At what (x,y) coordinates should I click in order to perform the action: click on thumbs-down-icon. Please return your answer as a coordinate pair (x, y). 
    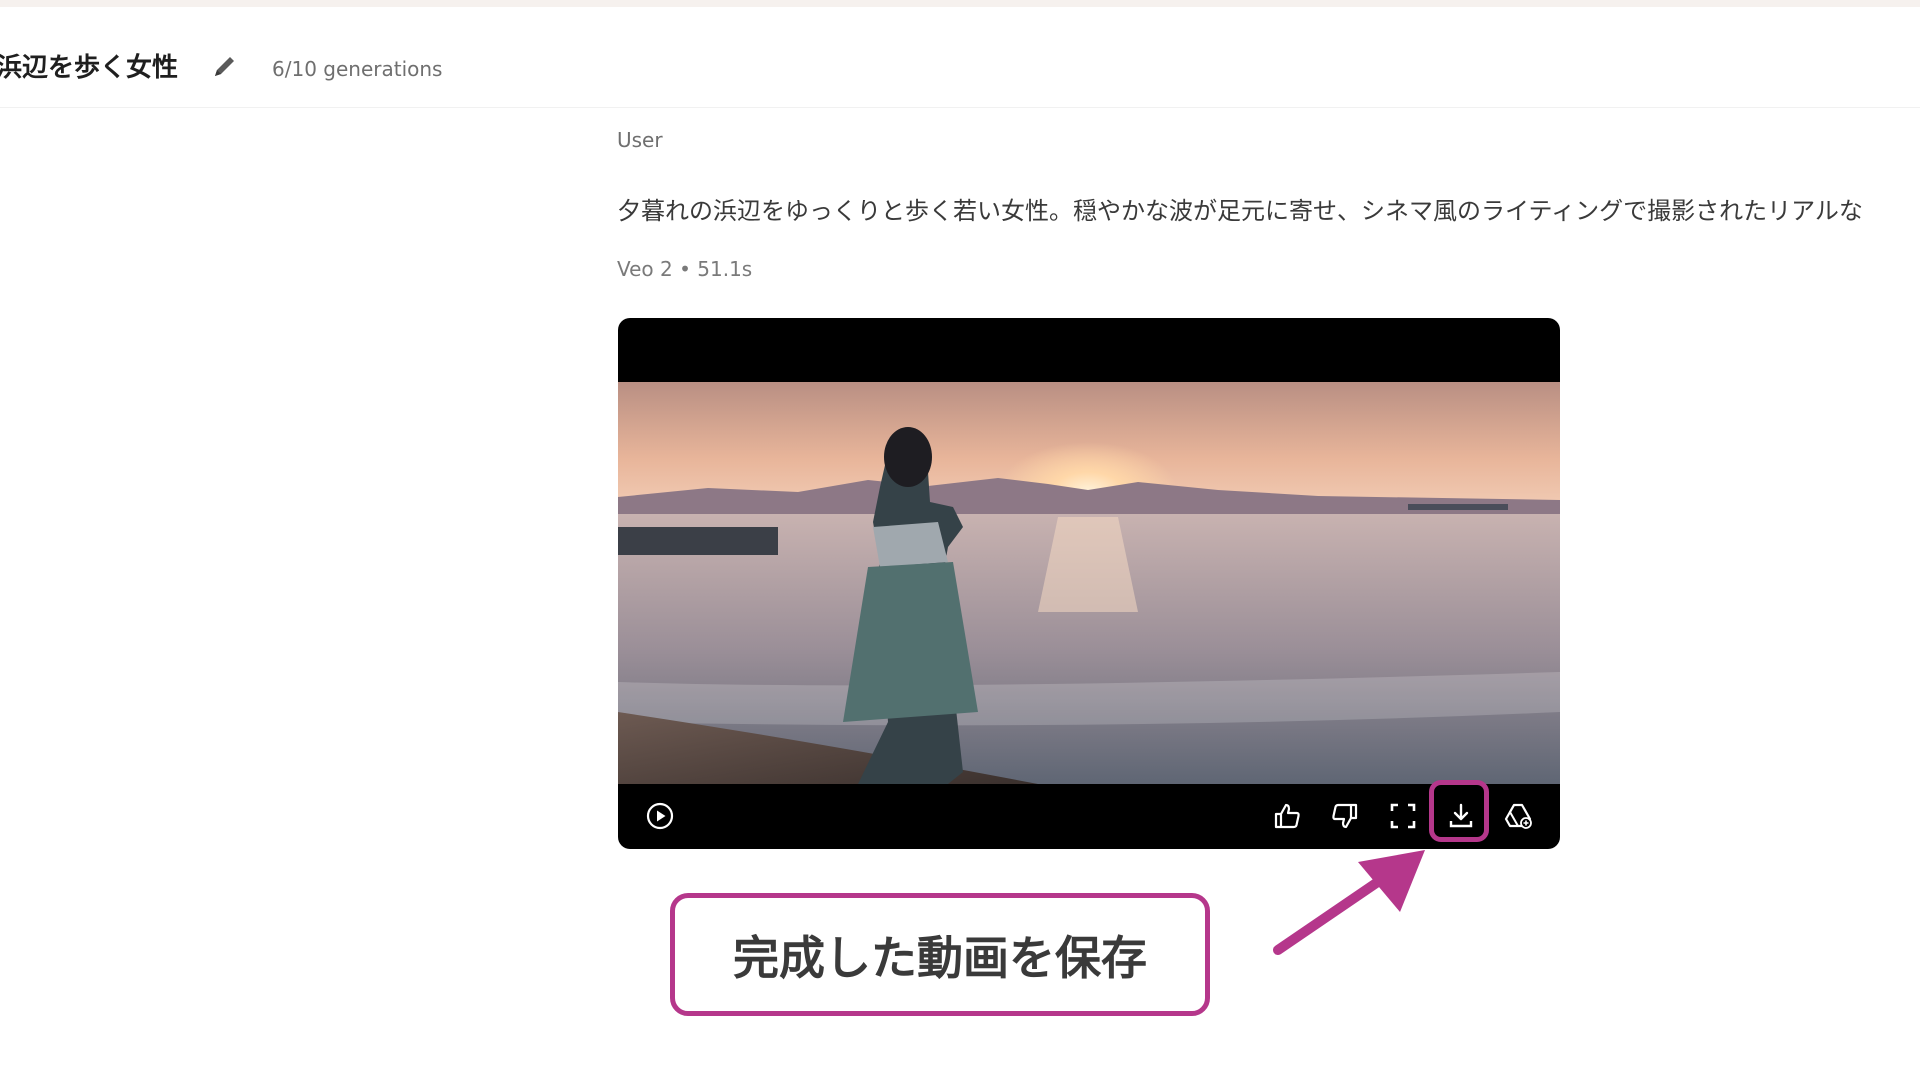
    Looking at the image, I should click on (1345, 816).